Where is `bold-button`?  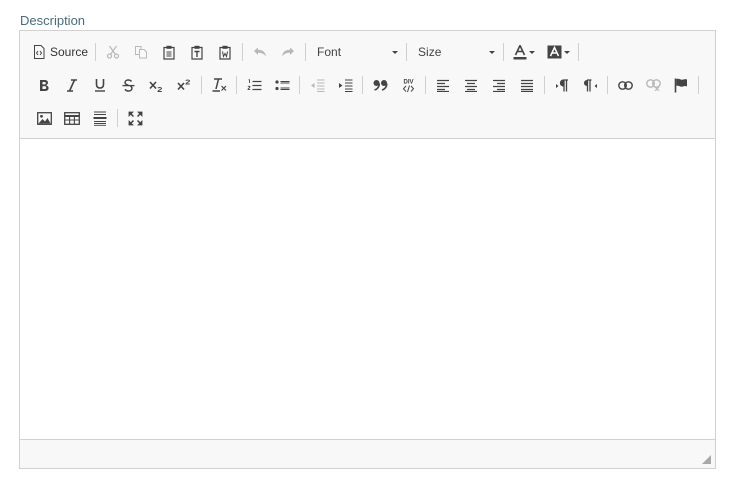
bold-button is located at coordinates (44, 85).